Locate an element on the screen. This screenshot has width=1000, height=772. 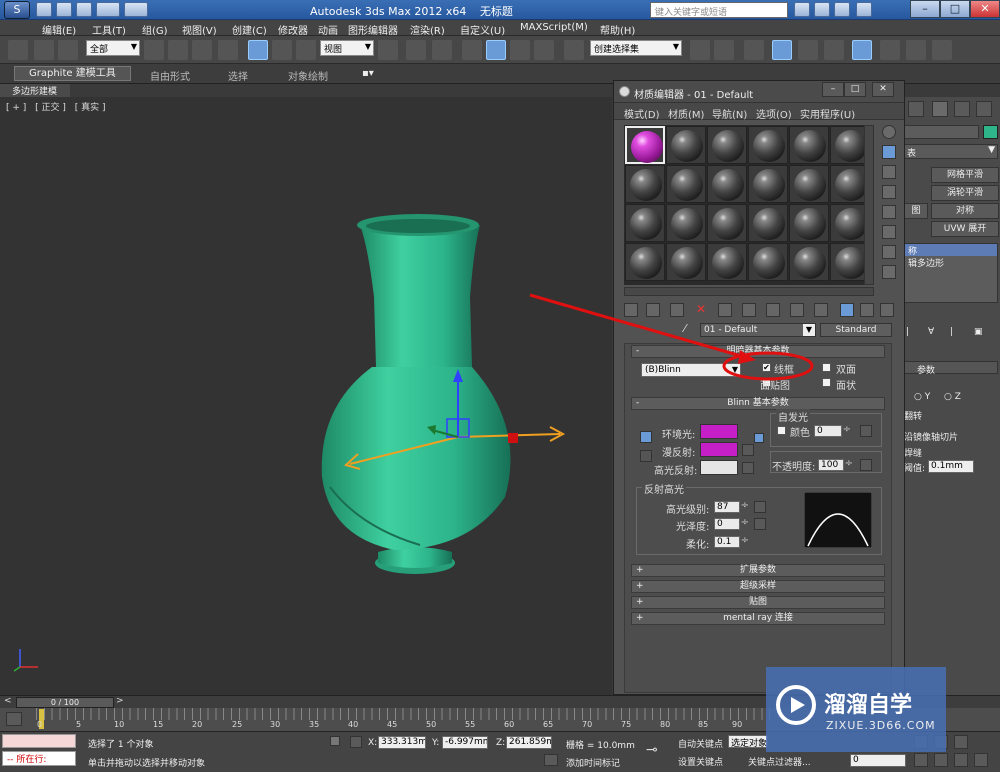
nav-maximize-viewport-icon is located at coordinates (981, 760).